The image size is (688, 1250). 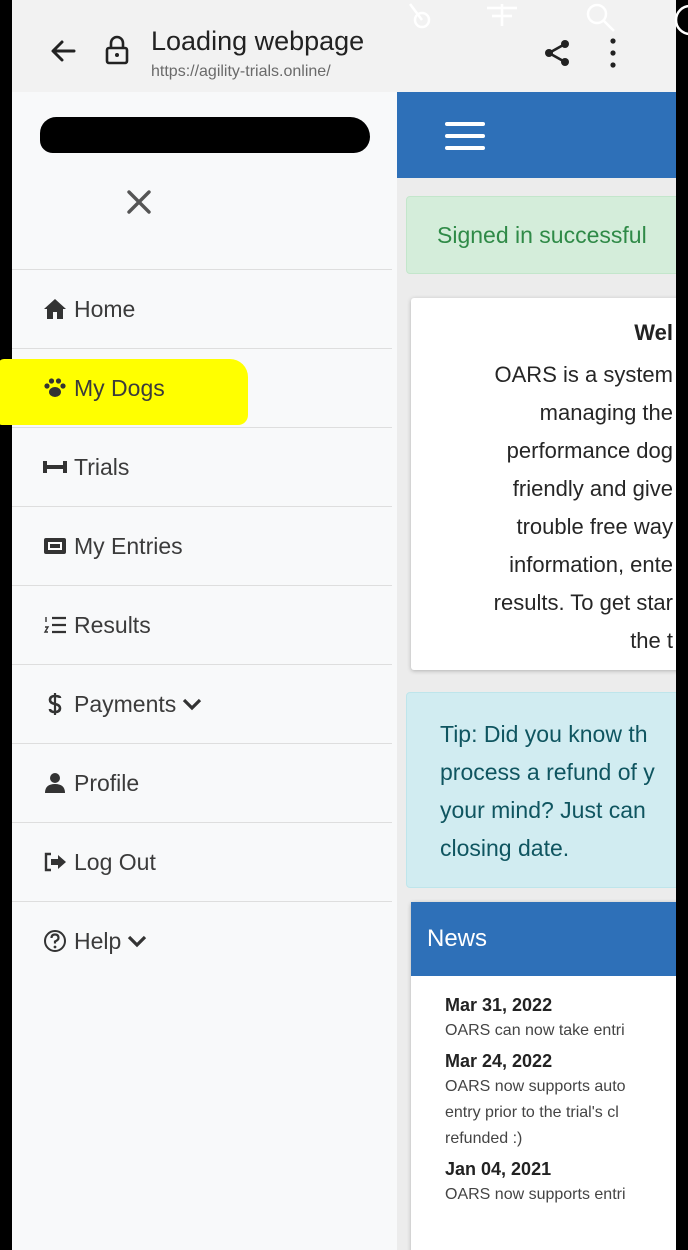 I want to click on ticket-icon, so click(x=55, y=546).